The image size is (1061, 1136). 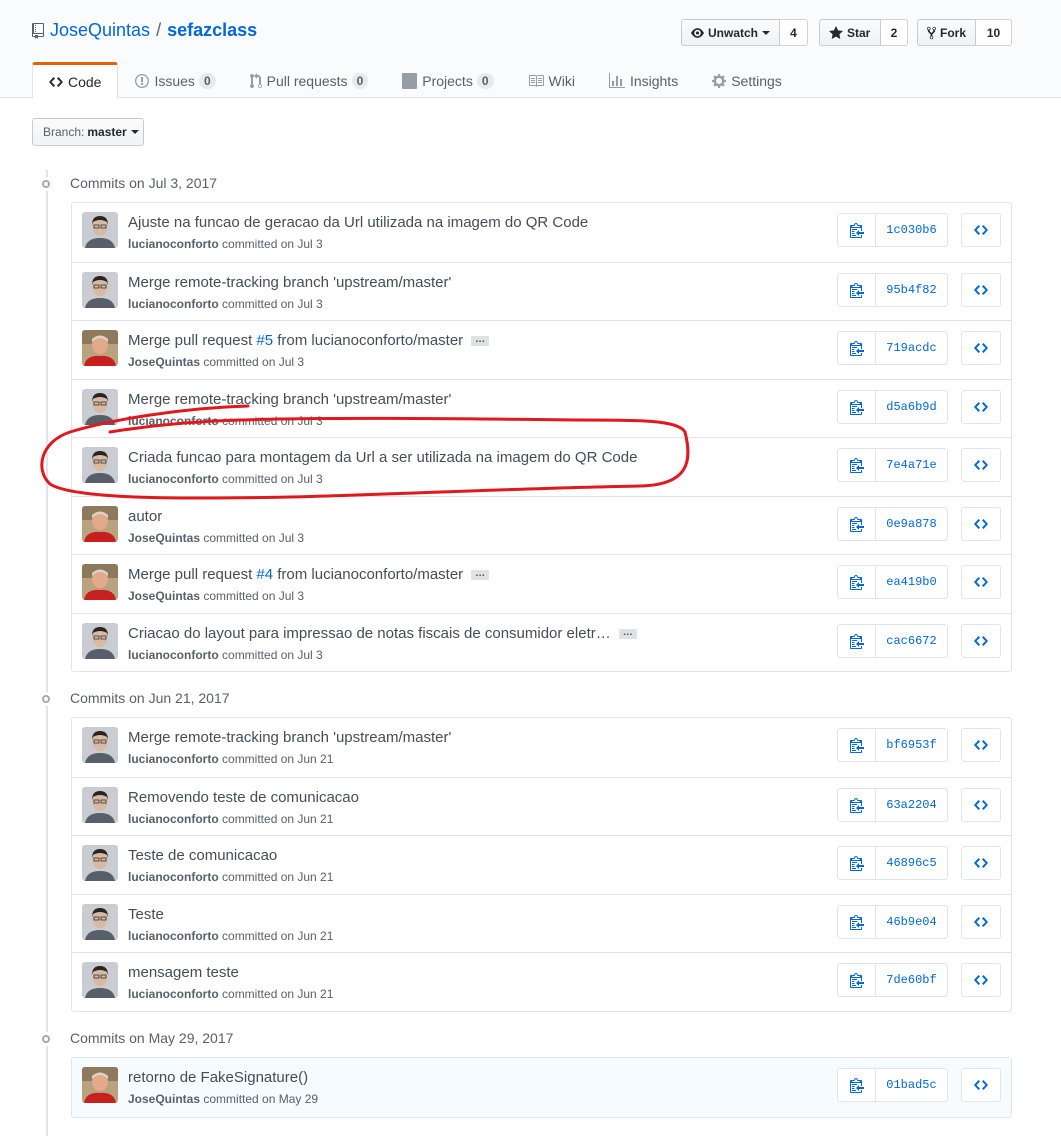 I want to click on commit-sha-link: 719acdc, so click(x=912, y=348).